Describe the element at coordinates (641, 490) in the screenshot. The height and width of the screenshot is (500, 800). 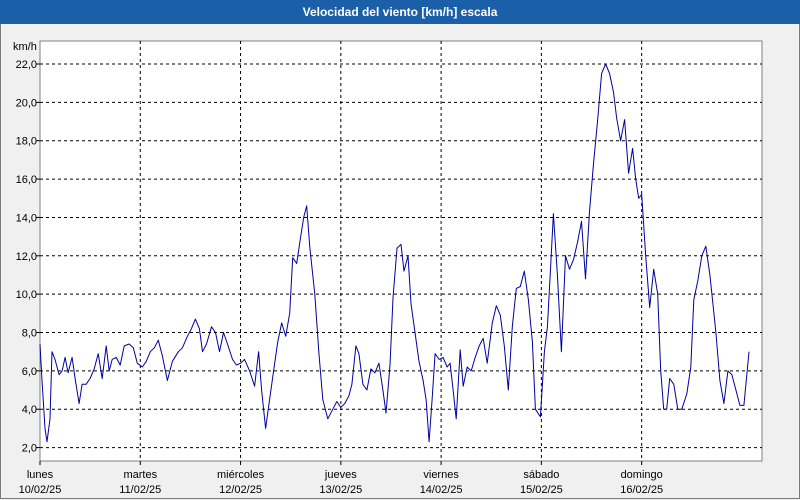
I see `x-tick-date-label: 16/02/25` at that location.